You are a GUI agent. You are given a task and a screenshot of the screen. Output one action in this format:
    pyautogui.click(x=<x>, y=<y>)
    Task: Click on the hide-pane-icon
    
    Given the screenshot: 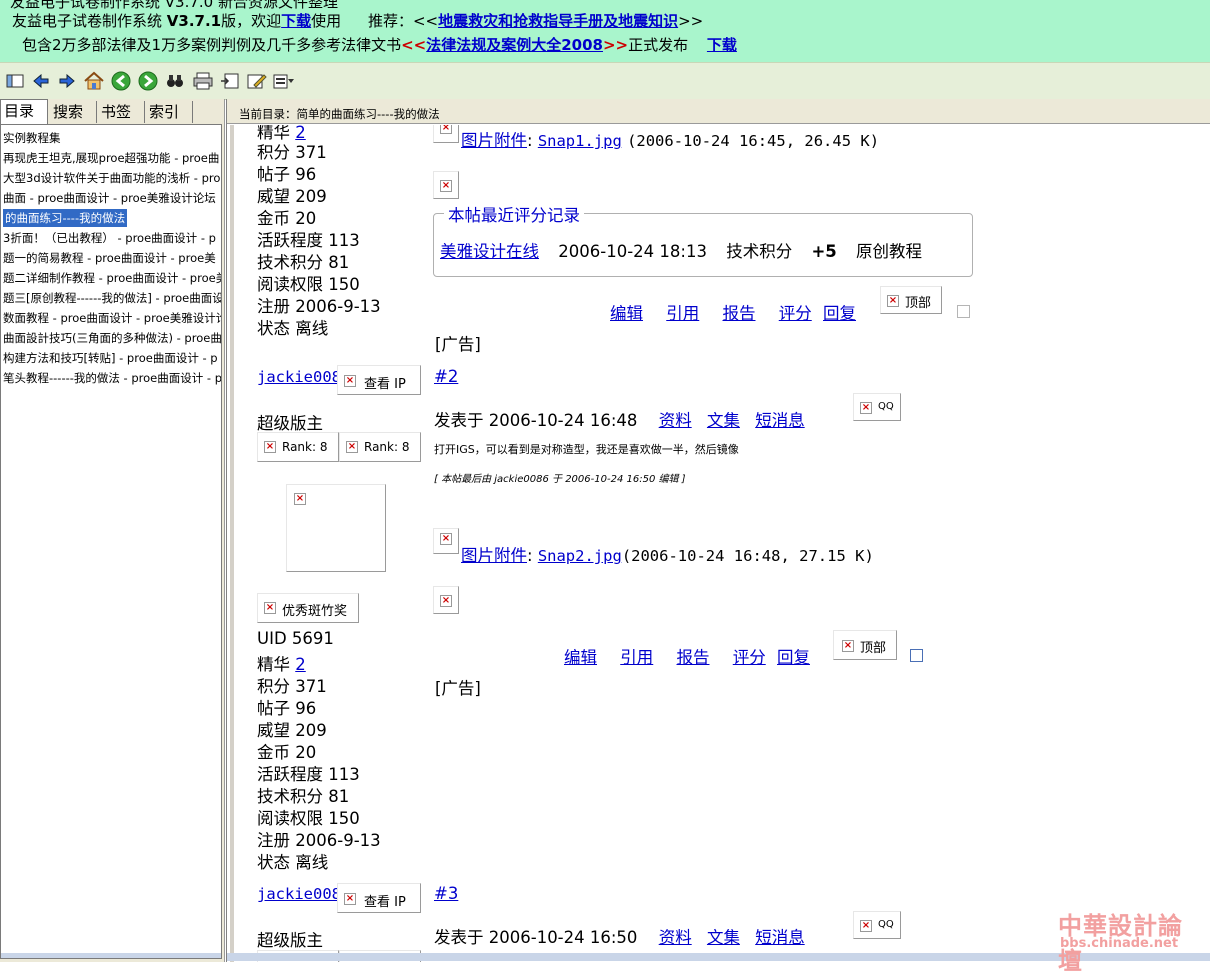 What is the action you would take?
    pyautogui.click(x=15, y=81)
    